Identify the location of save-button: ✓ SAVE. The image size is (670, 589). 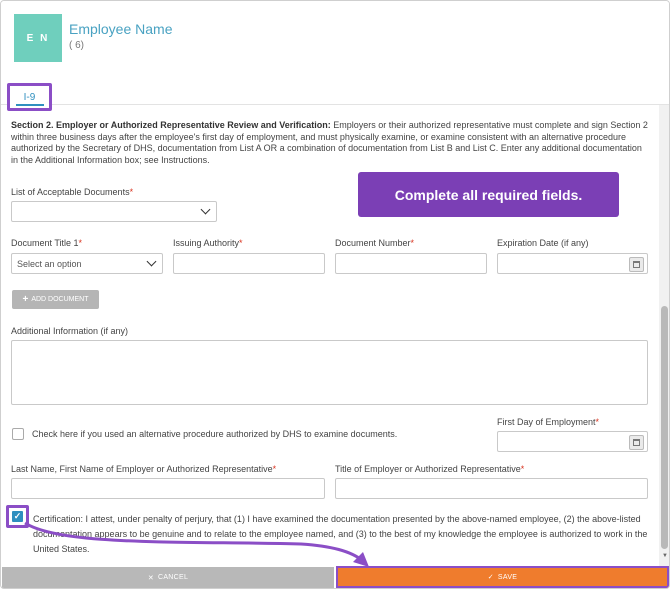
(502, 577).